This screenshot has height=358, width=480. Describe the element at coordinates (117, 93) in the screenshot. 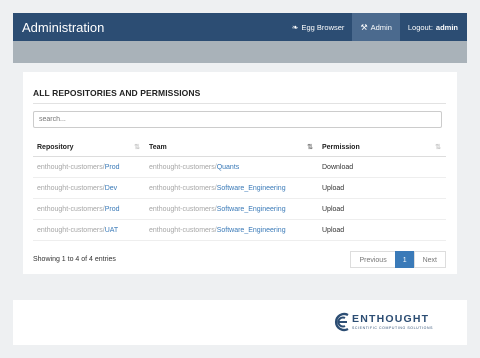

I see `panel-title: ALL REPOSITORIES AND PERMISSIONS` at that location.